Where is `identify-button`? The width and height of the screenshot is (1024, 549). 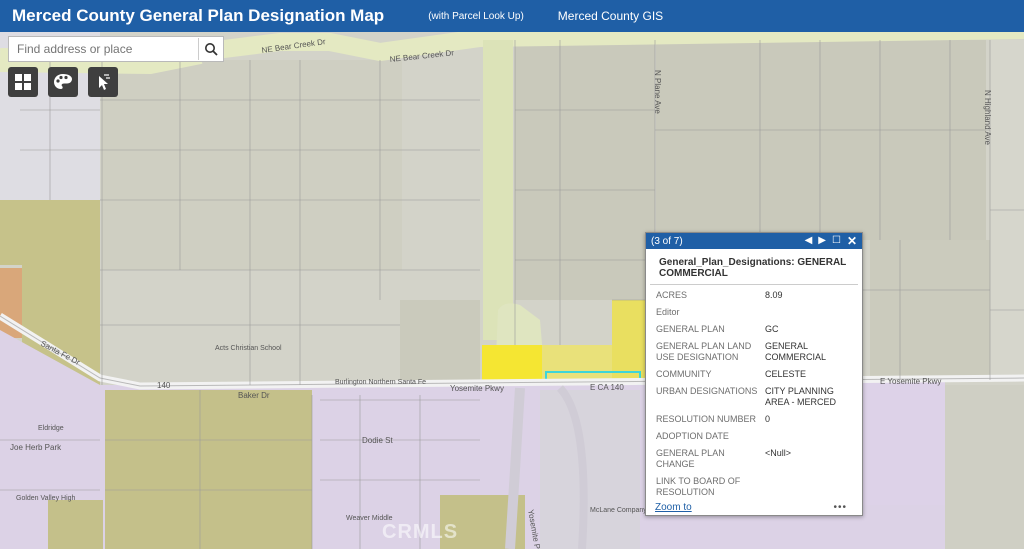 identify-button is located at coordinates (103, 82).